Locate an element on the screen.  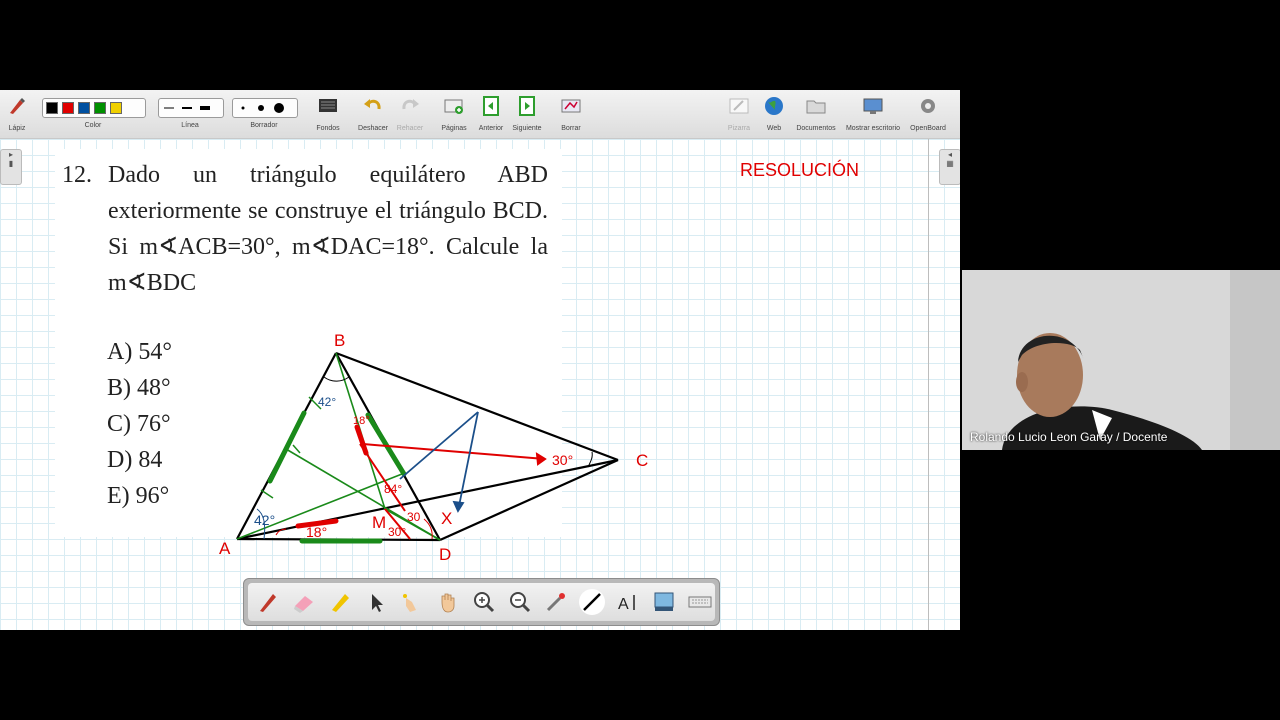
laser-pointer-icon is located at coordinates (556, 602).